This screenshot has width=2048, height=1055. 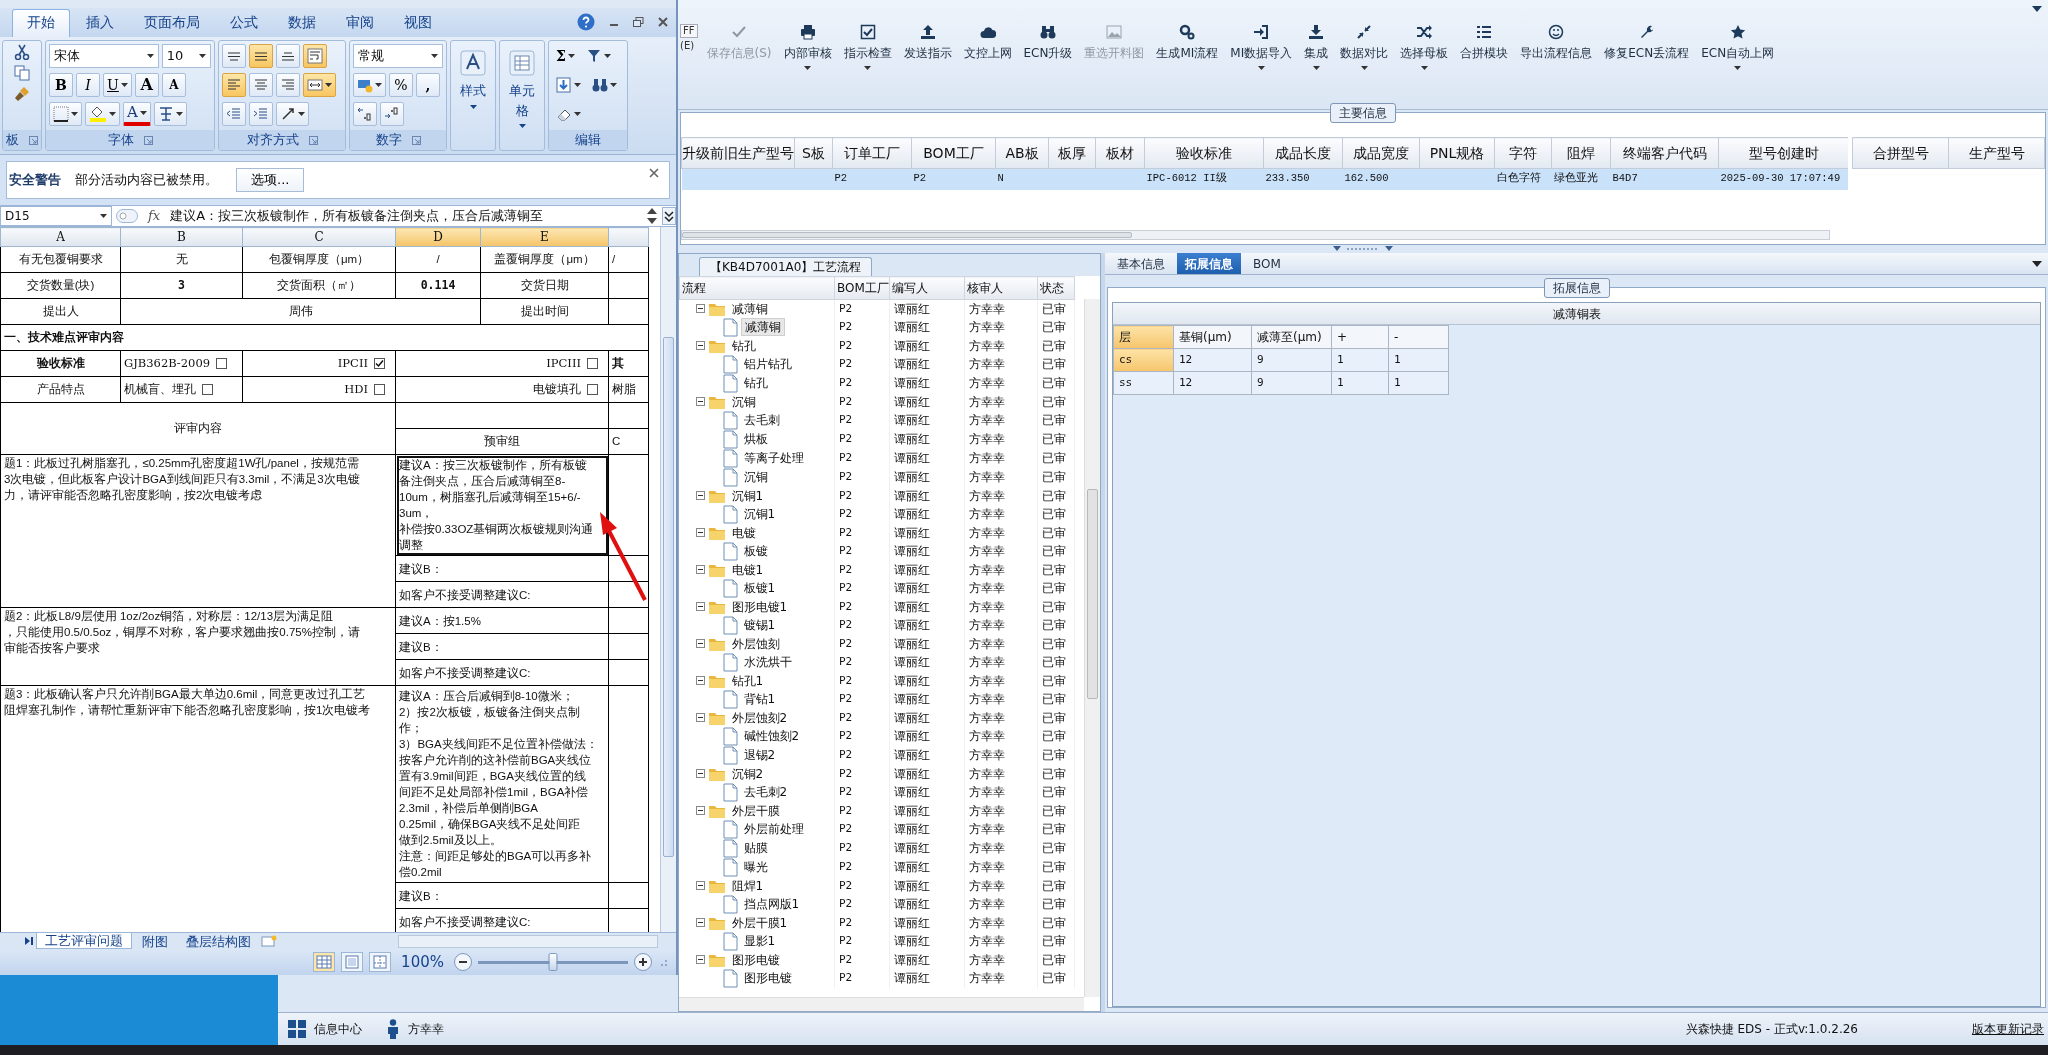 What do you see at coordinates (1664, 153) in the screenshot?
I see `column-header: 终端客户代码` at bounding box center [1664, 153].